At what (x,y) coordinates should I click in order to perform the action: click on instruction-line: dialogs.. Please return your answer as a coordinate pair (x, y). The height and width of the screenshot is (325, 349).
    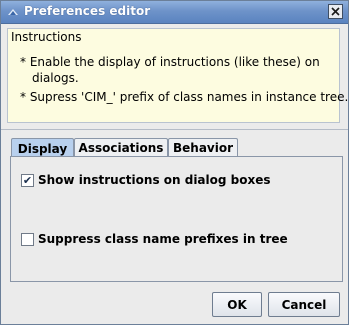
    Looking at the image, I should click on (55, 78).